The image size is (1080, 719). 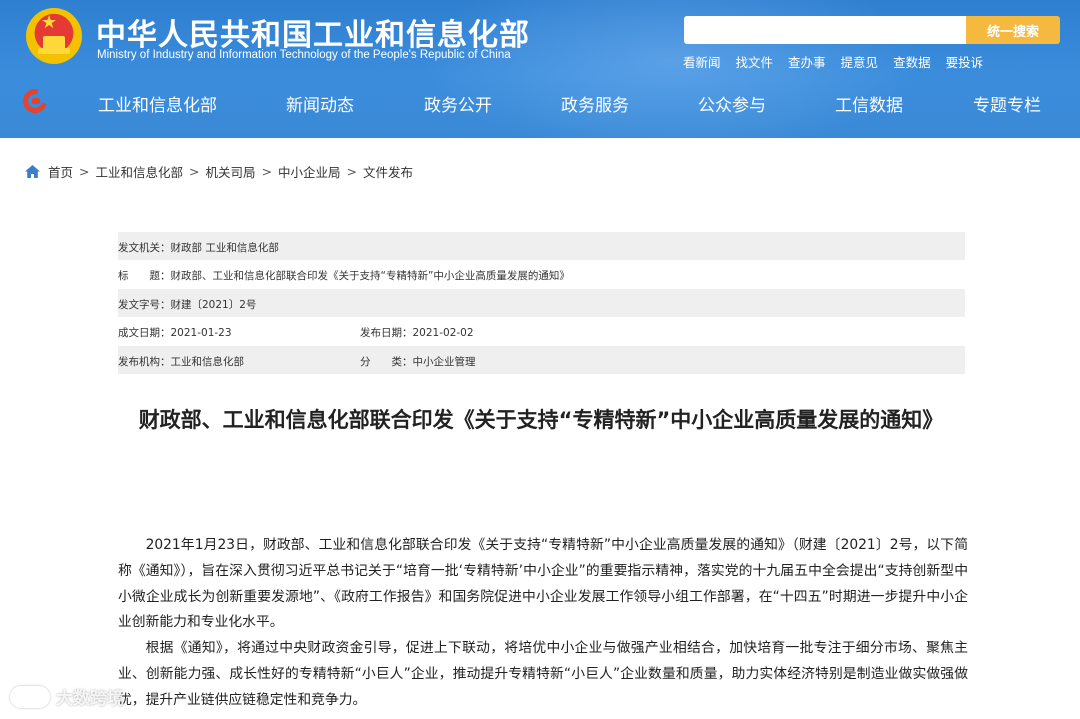 I want to click on quick-link-complaint: 要投诉, so click(x=965, y=61).